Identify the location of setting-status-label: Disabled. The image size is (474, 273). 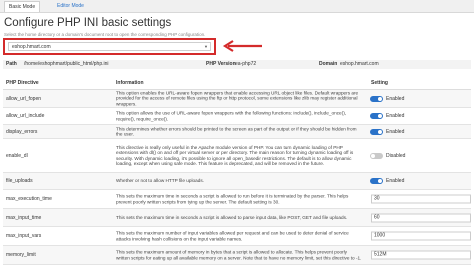
(396, 155).